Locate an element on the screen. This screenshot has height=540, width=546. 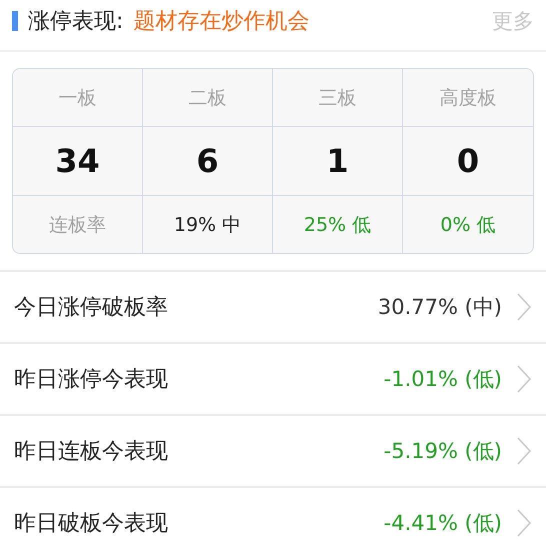
stat-label: 昨日破板今表现 is located at coordinates (91, 524).